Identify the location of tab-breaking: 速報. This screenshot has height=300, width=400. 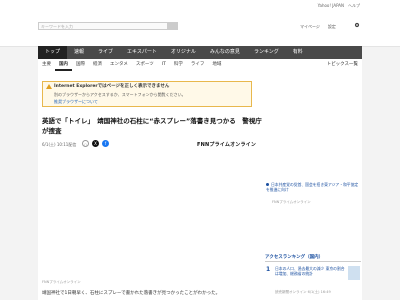
(79, 52).